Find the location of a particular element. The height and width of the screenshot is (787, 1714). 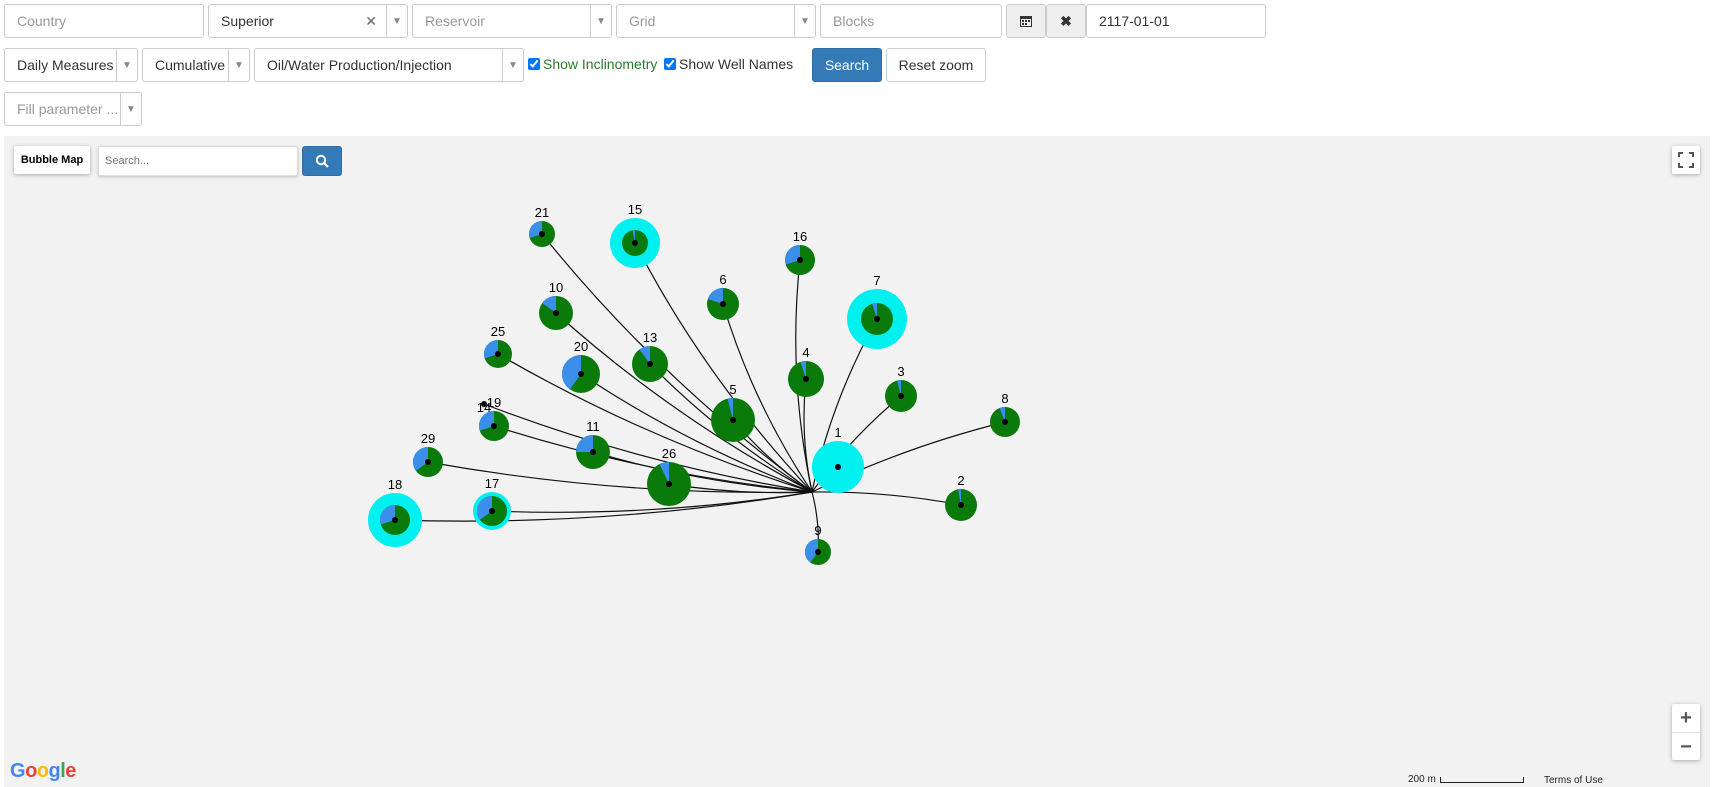

grid-select: Grid ▼ is located at coordinates (716, 21).